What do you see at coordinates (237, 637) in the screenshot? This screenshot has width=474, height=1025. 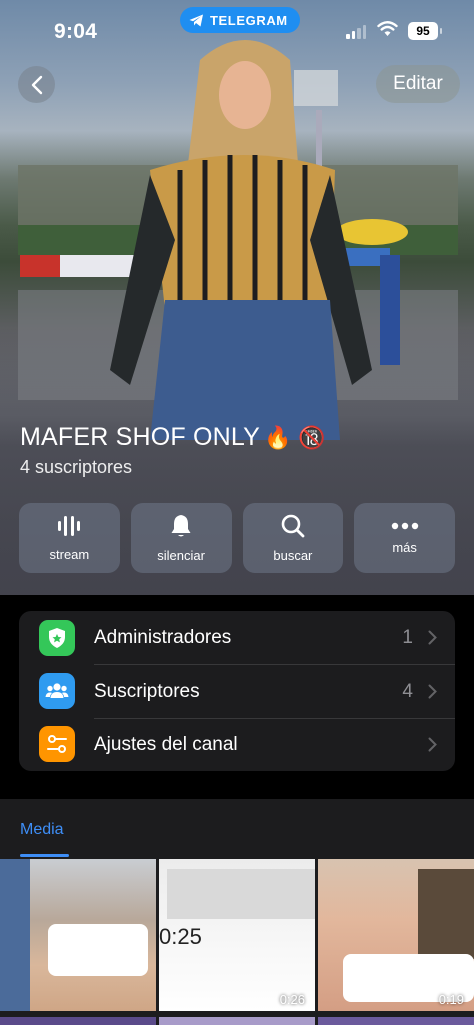 I see `info-row-administrators: Administradores 1` at bounding box center [237, 637].